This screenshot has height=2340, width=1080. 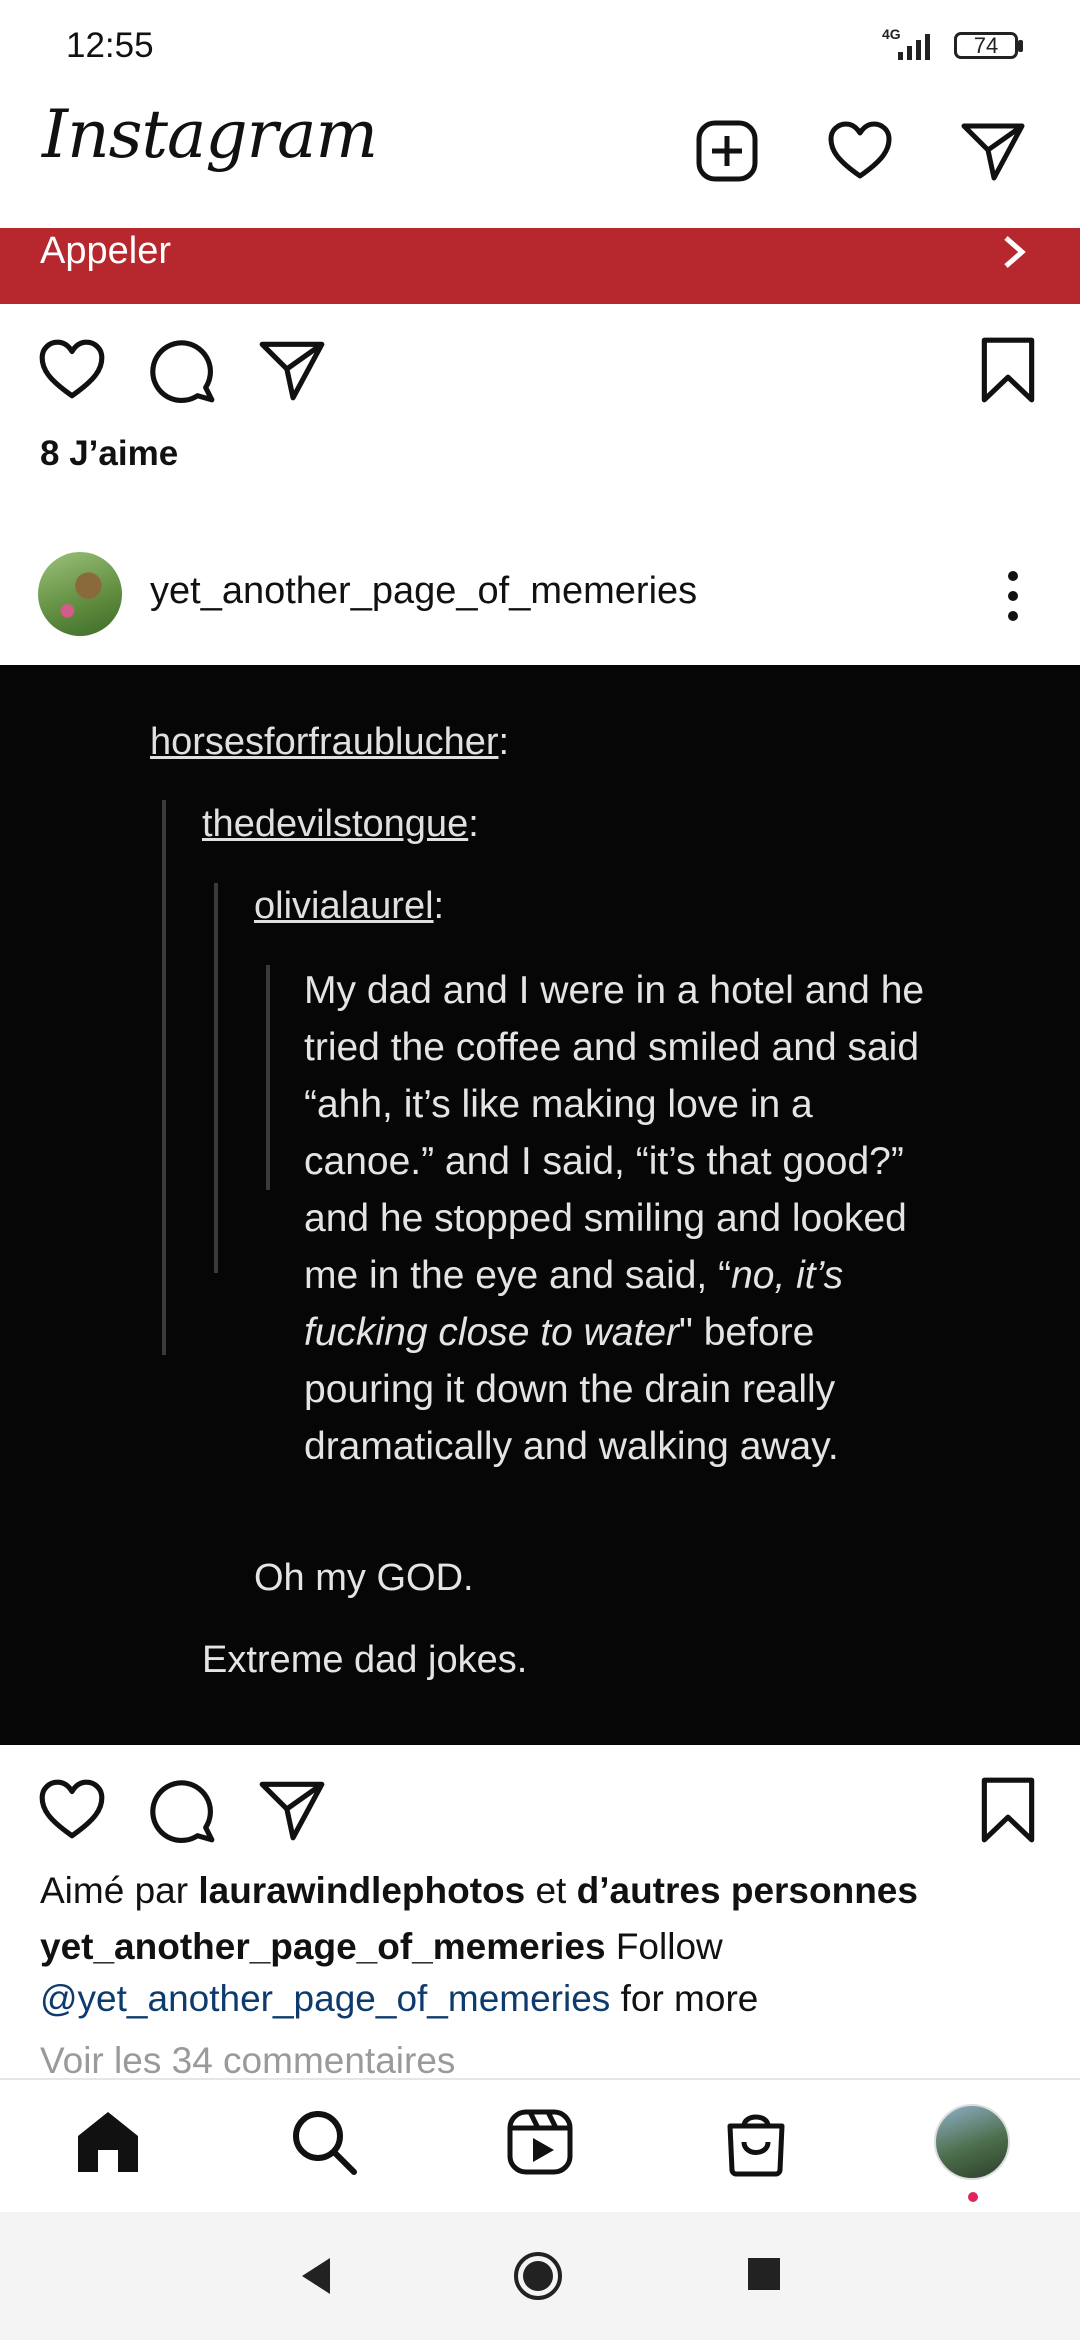 I want to click on more-options-icon, so click(x=1013, y=596).